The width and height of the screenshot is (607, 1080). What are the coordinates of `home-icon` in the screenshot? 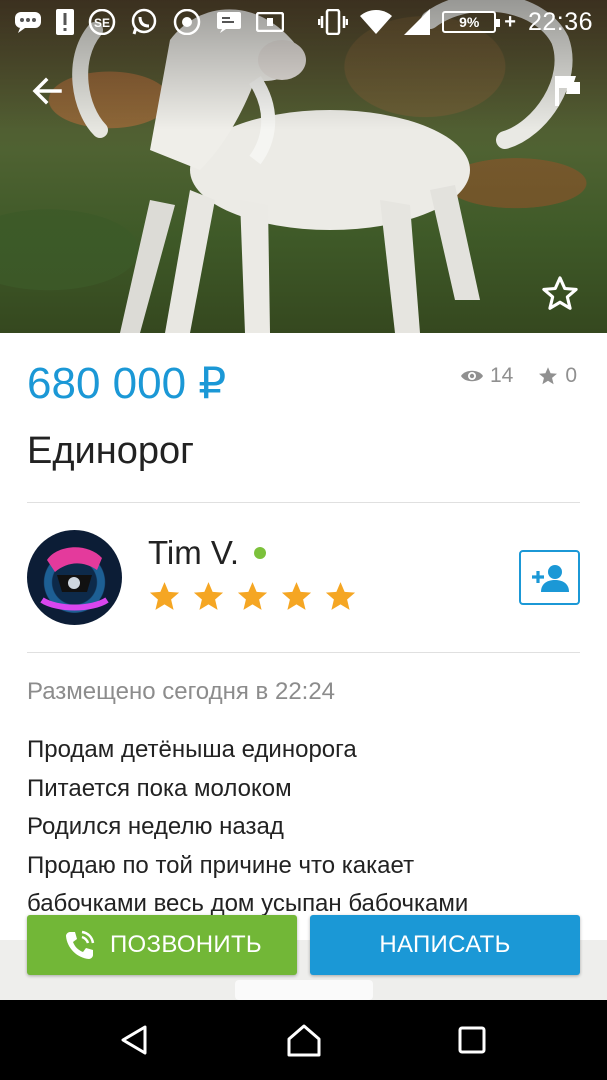 It's located at (304, 1040).